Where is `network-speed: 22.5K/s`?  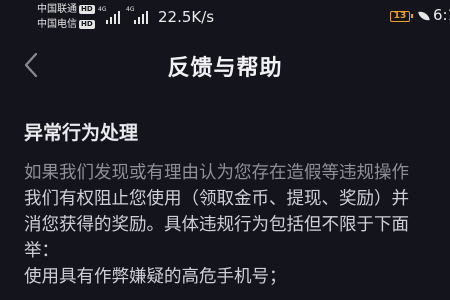
network-speed: 22.5K/s is located at coordinates (186, 17).